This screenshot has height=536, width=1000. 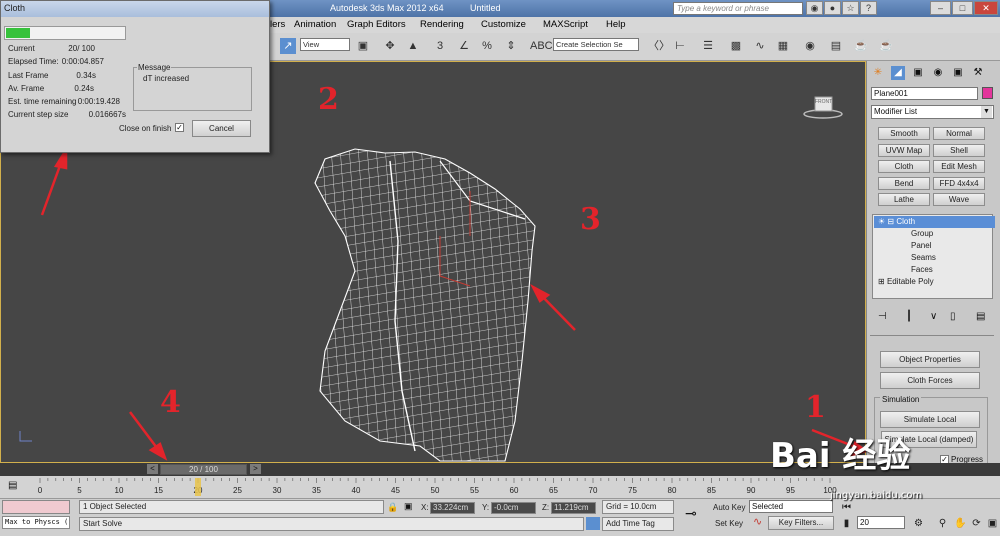 What do you see at coordinates (40, 490) in the screenshot?
I see `ruler-tick-label: 0` at bounding box center [40, 490].